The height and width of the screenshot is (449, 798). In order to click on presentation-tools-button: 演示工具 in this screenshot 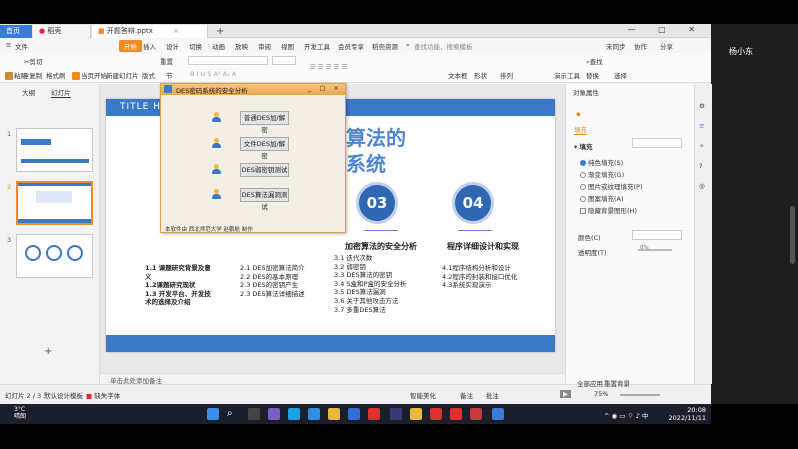, I will do `click(567, 75)`.